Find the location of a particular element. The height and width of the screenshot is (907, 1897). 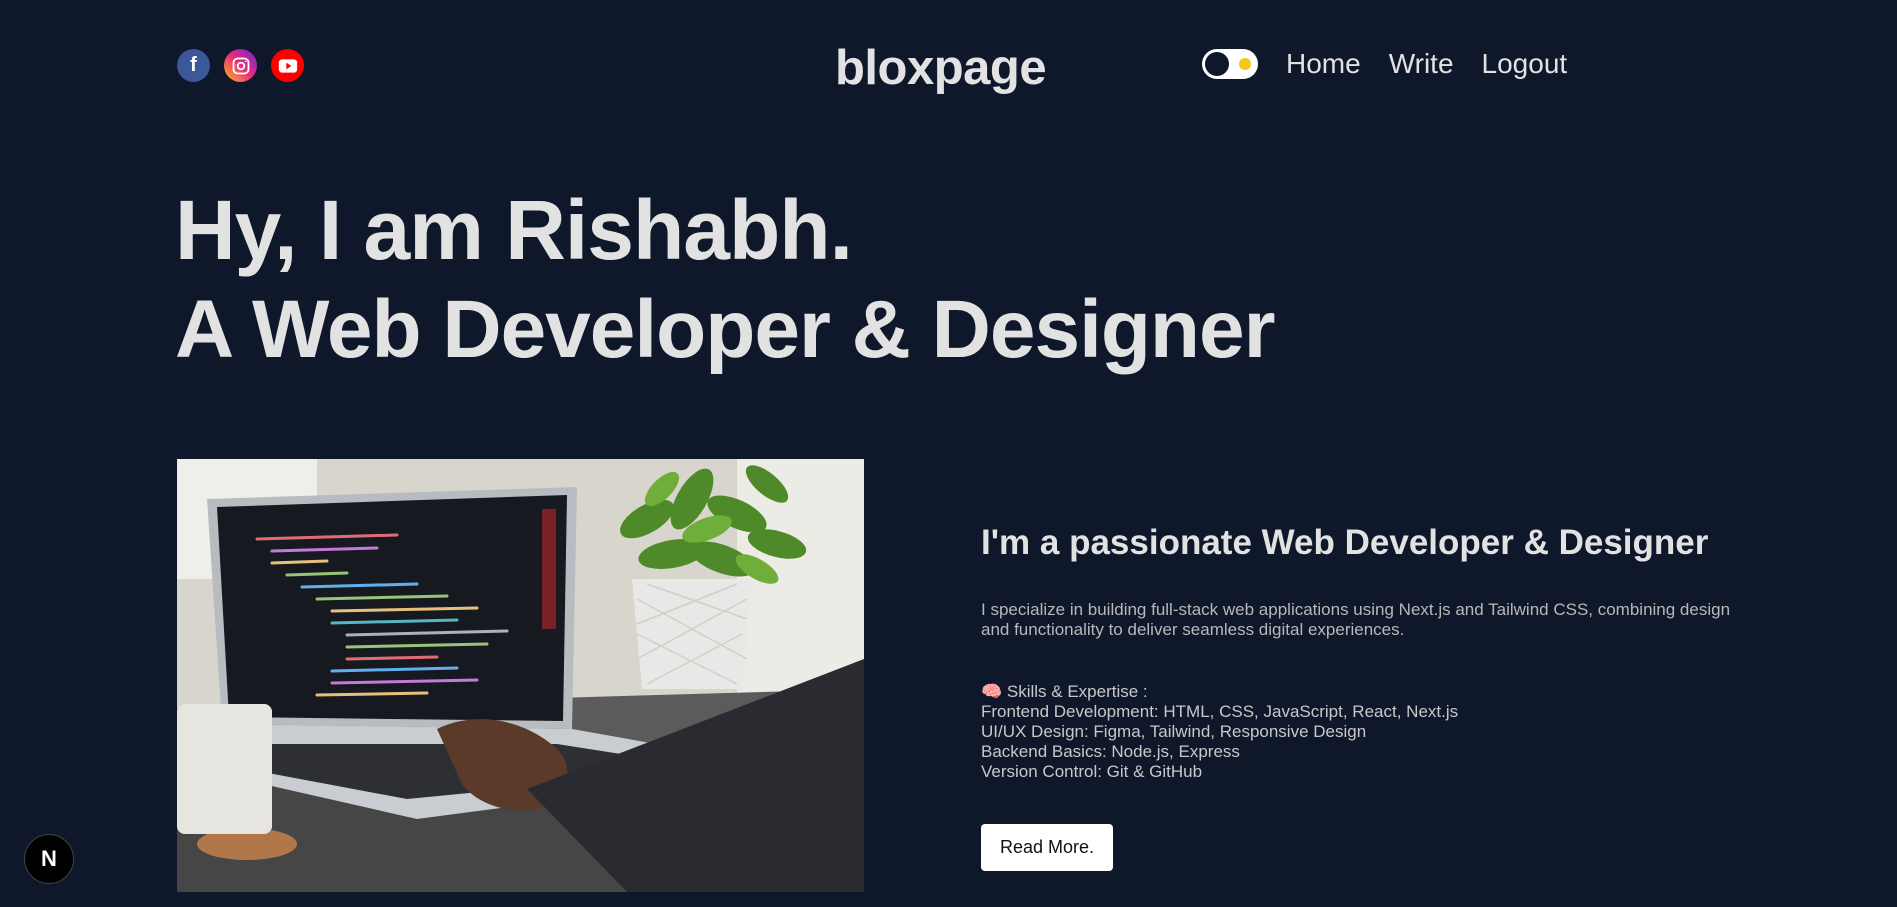

read-more-button: Read More. is located at coordinates (1047, 847).